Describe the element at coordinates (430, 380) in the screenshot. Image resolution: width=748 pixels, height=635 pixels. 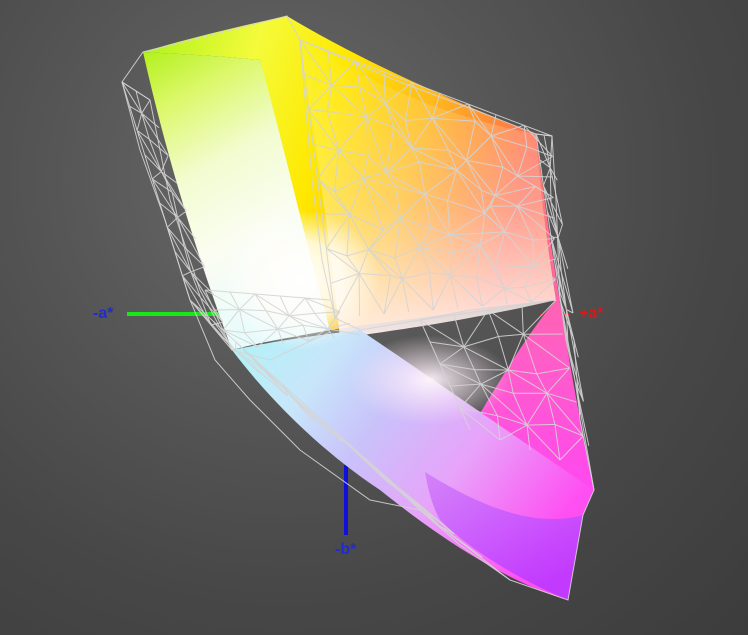
I see `pink-highlight` at that location.